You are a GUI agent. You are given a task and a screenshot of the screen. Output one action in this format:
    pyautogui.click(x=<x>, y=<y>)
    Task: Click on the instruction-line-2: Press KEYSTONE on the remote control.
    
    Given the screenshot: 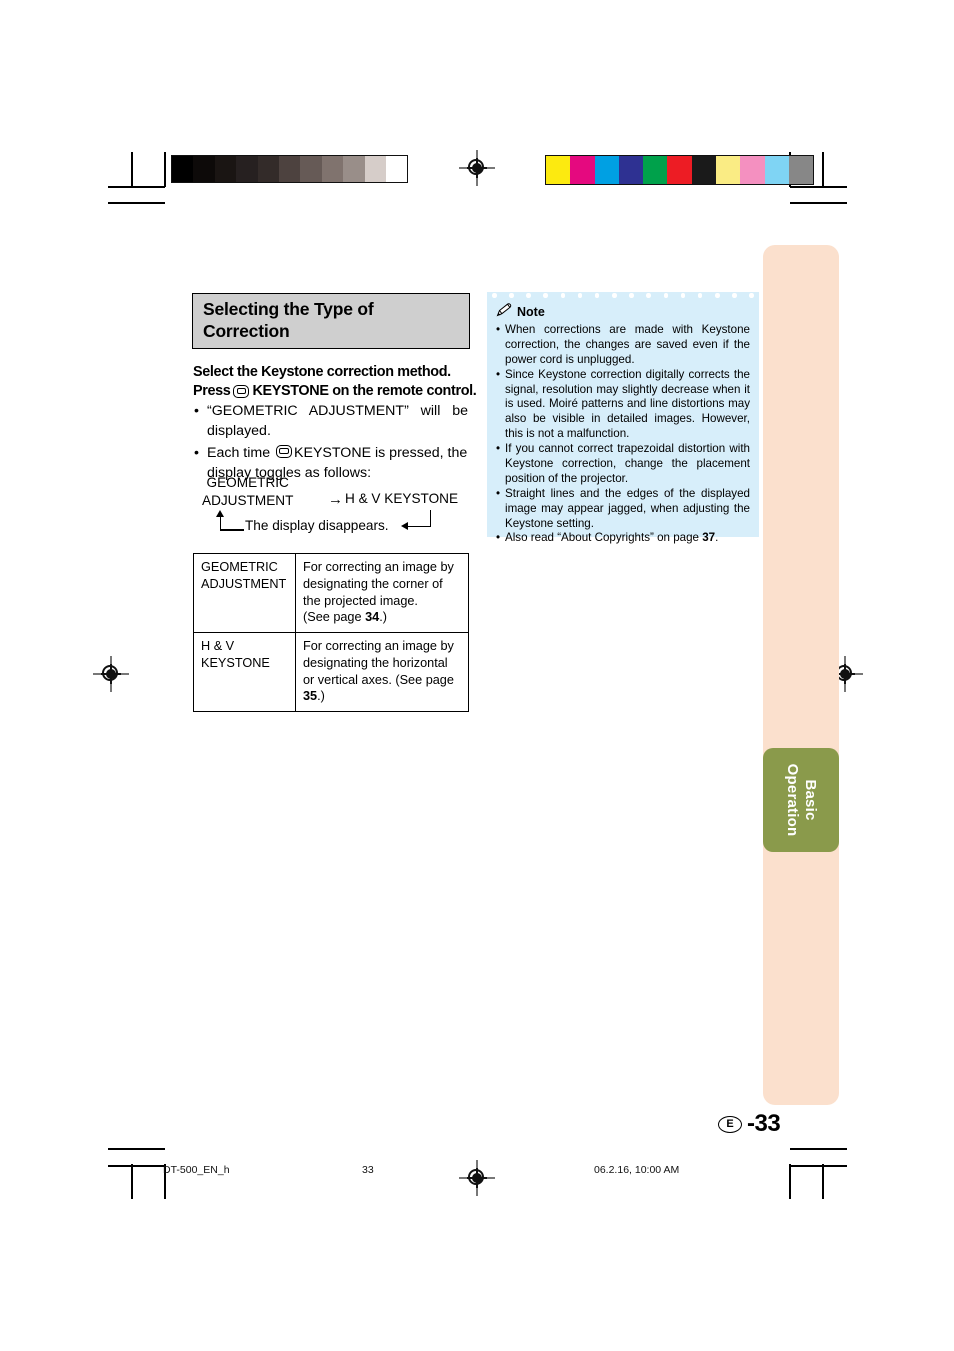 What is the action you would take?
    pyautogui.click(x=335, y=391)
    